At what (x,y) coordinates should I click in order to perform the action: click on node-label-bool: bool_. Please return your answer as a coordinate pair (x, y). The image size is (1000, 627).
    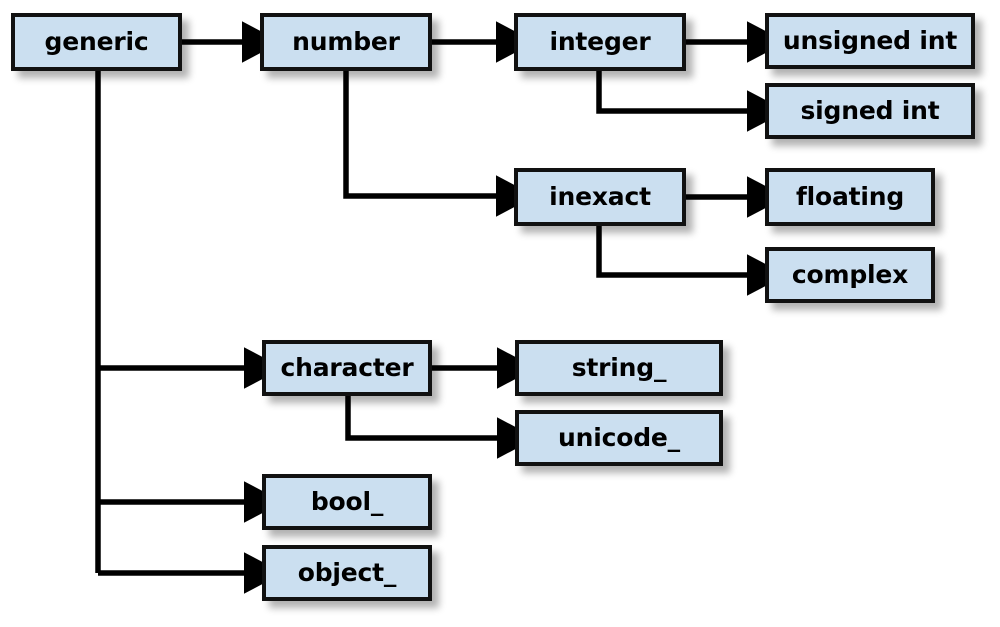
    Looking at the image, I should click on (347, 501).